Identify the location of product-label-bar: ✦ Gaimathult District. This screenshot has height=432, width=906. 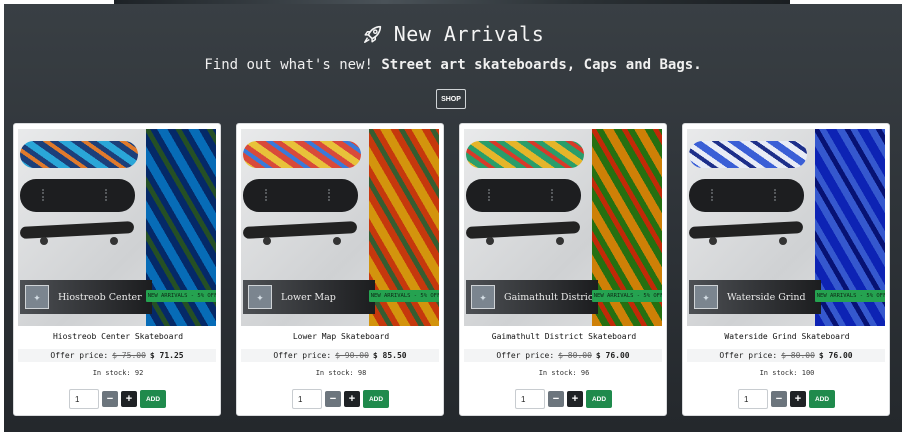
(532, 297).